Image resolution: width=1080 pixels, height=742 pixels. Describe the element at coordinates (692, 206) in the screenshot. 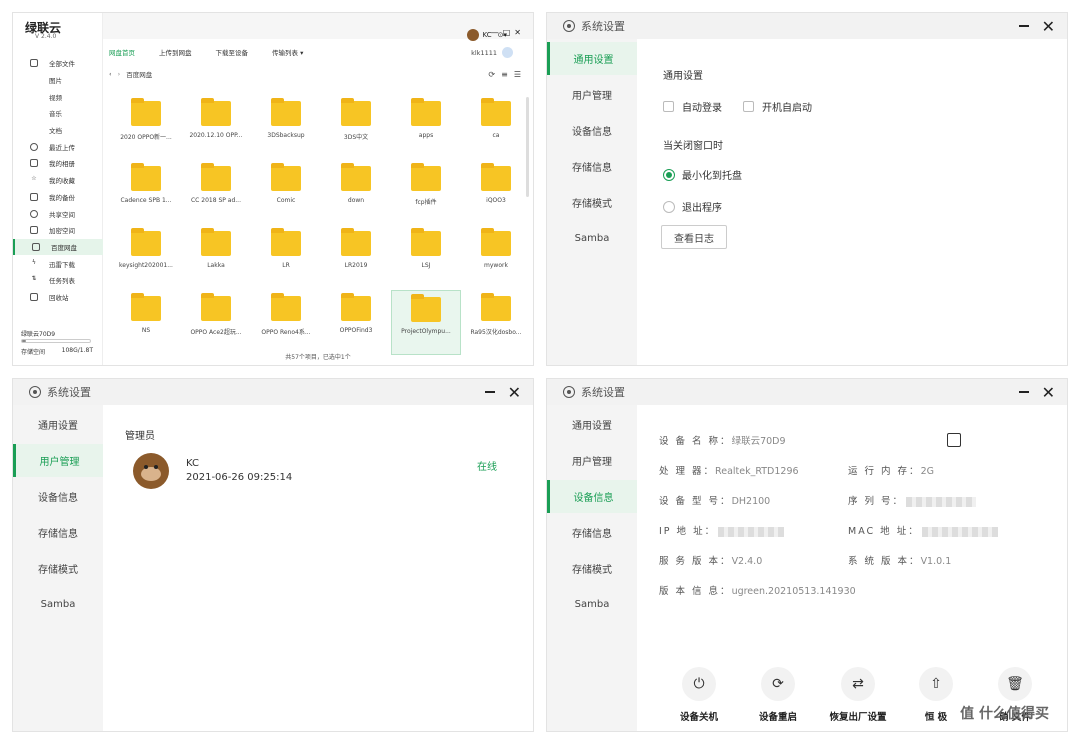

I see `exit-radio: 退出程序` at that location.